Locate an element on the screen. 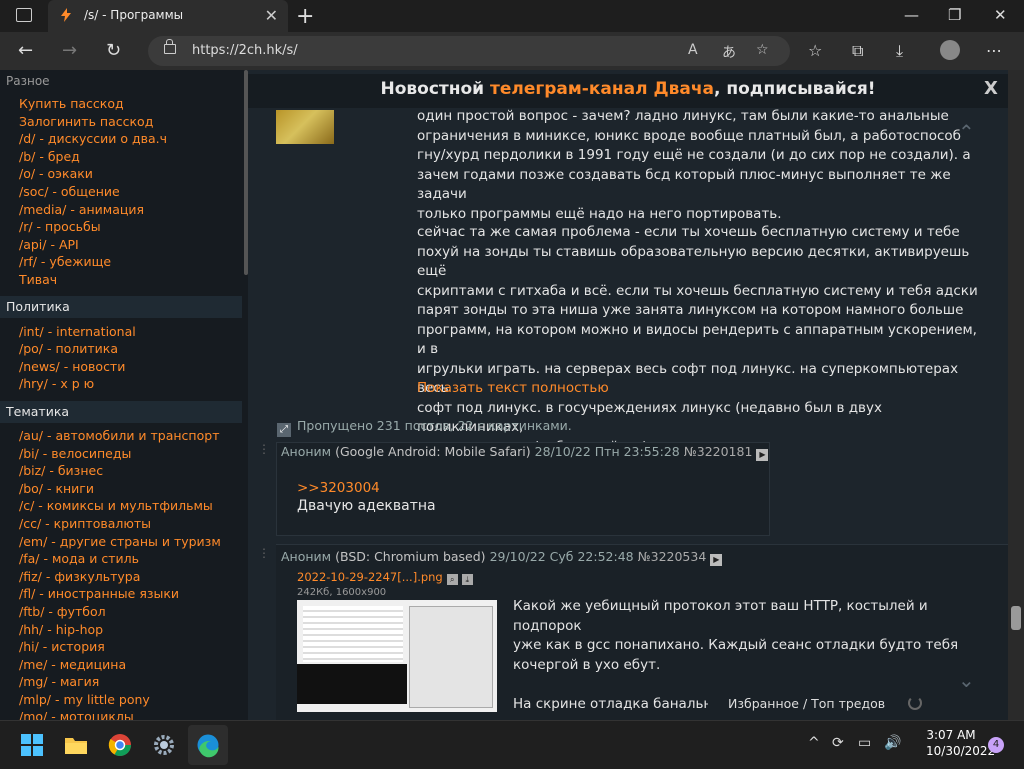 This screenshot has width=1024, height=769. sidebar-item-me: /me/ - медицина is located at coordinates (72, 664).